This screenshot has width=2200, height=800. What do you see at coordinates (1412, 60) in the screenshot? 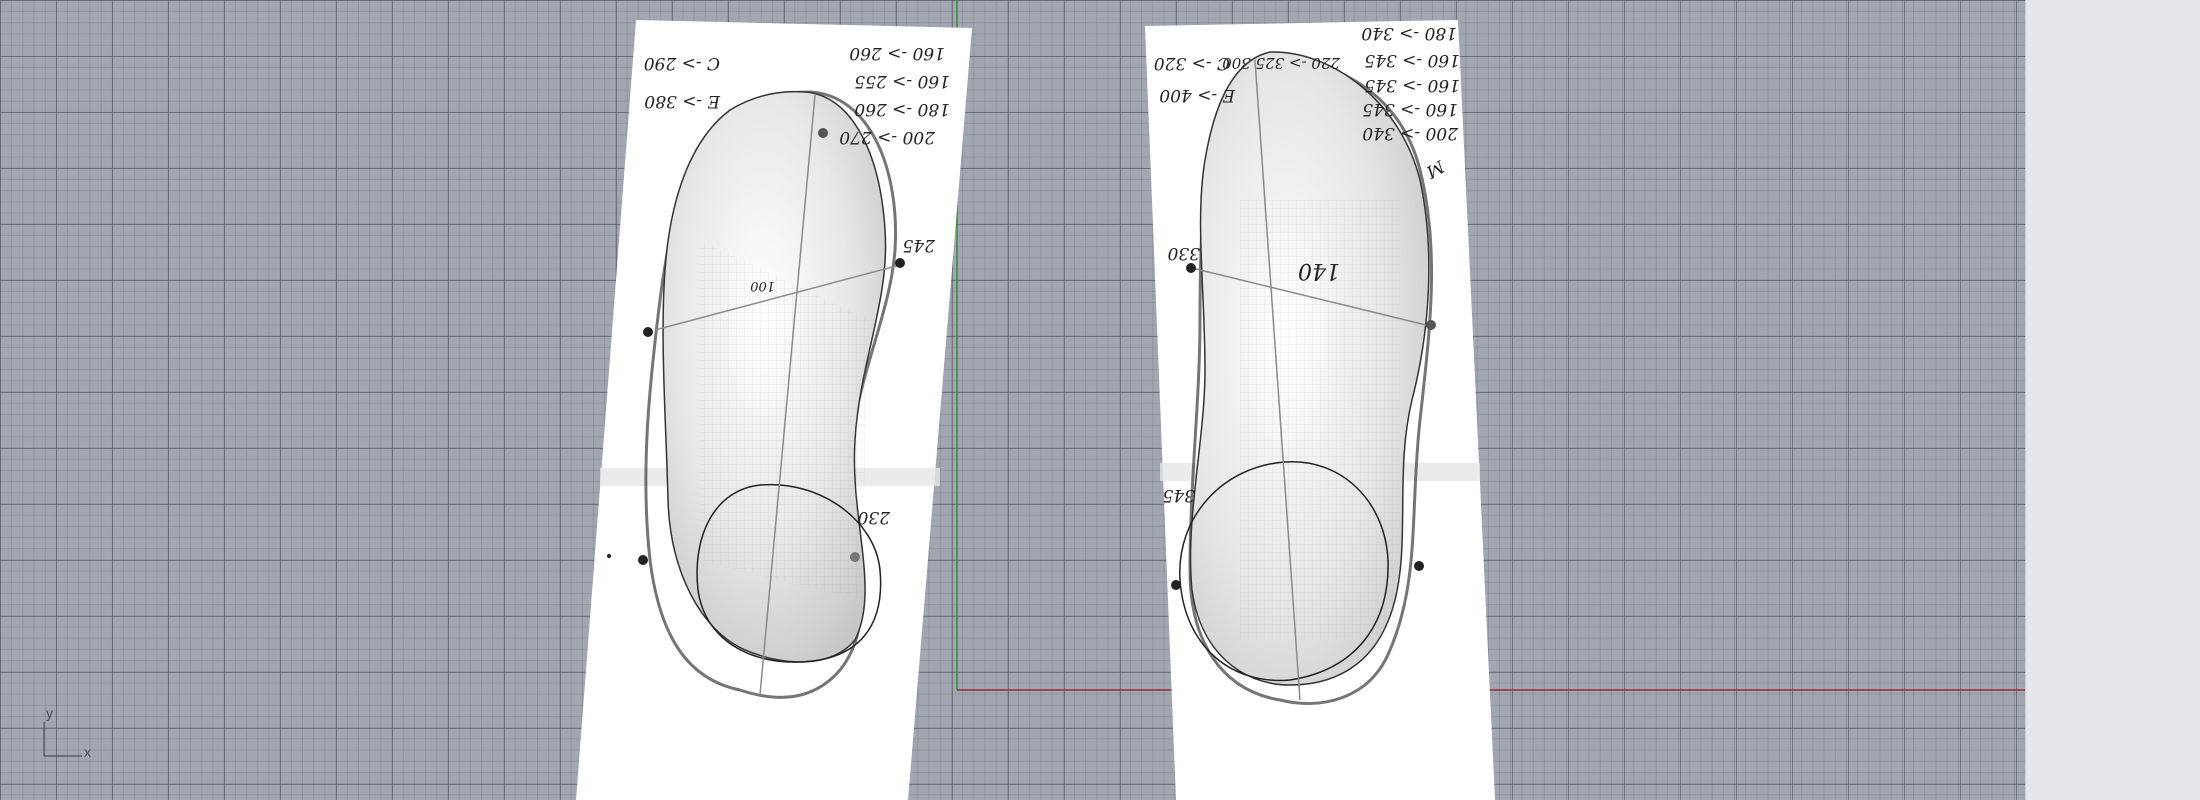
I see `right-note-2: 160 -> 345` at bounding box center [1412, 60].